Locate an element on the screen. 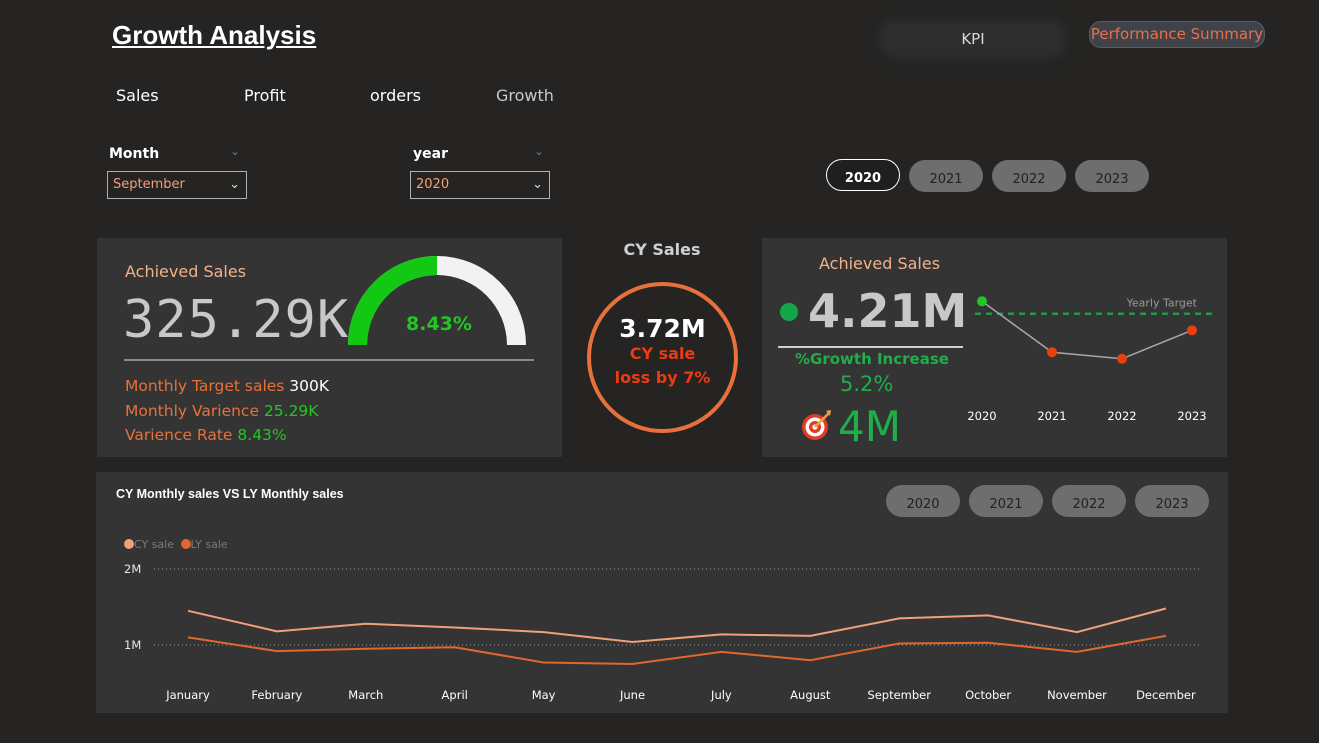  x-tick-label: June is located at coordinates (632, 695).